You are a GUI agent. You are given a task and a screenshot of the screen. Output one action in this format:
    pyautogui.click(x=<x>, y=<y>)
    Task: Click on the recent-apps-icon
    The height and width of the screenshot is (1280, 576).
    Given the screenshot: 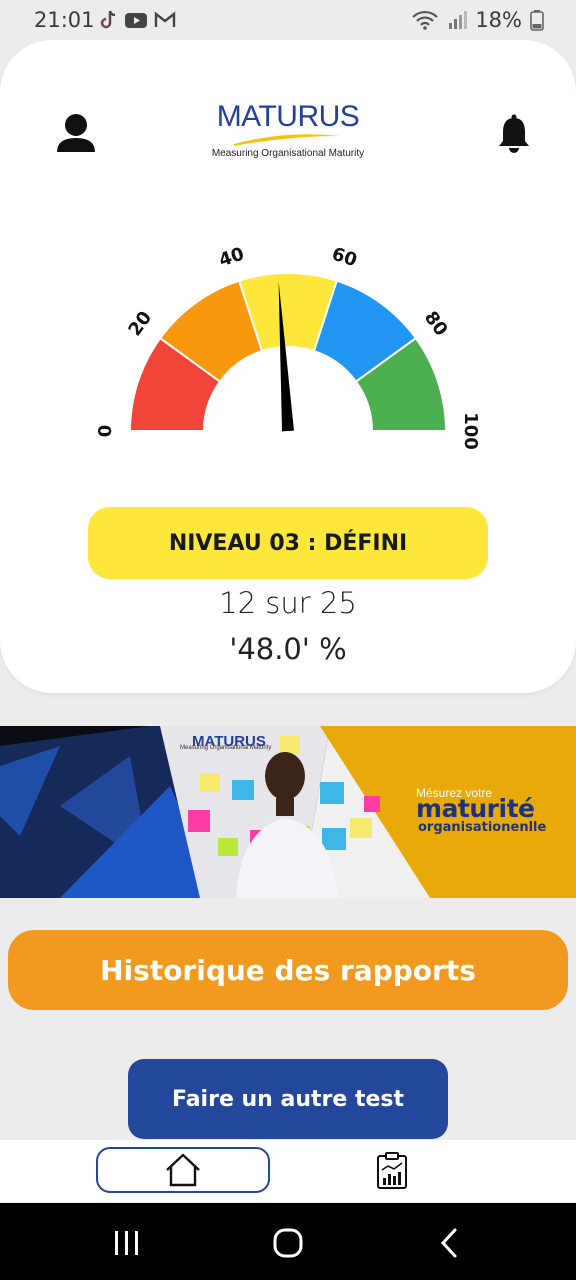 What is the action you would take?
    pyautogui.click(x=127, y=1243)
    